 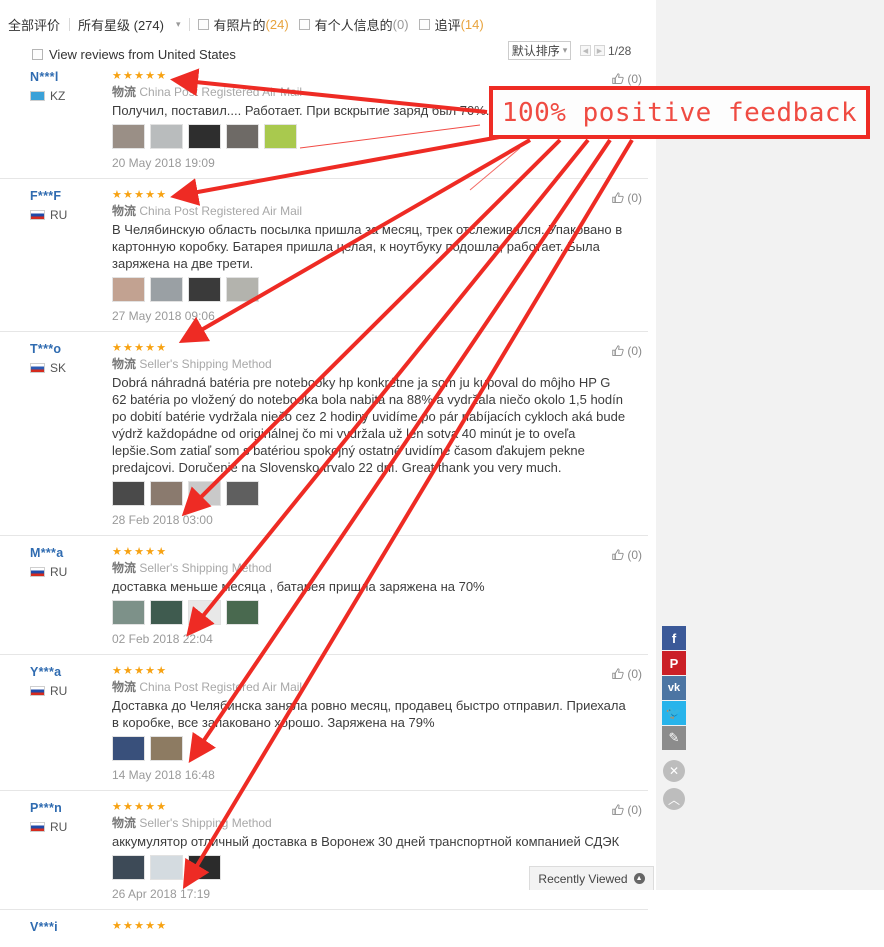 I want to click on review-country-label: KZ, so click(x=58, y=96).